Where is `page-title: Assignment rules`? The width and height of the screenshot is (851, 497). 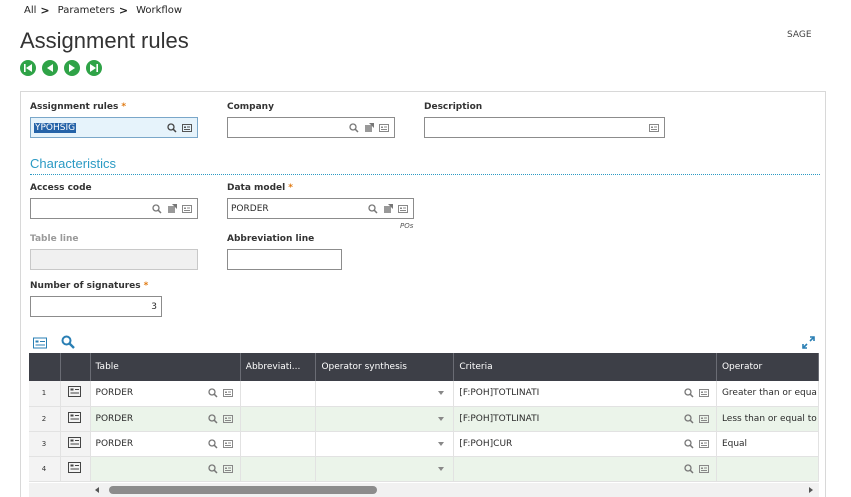 page-title: Assignment rules is located at coordinates (104, 40).